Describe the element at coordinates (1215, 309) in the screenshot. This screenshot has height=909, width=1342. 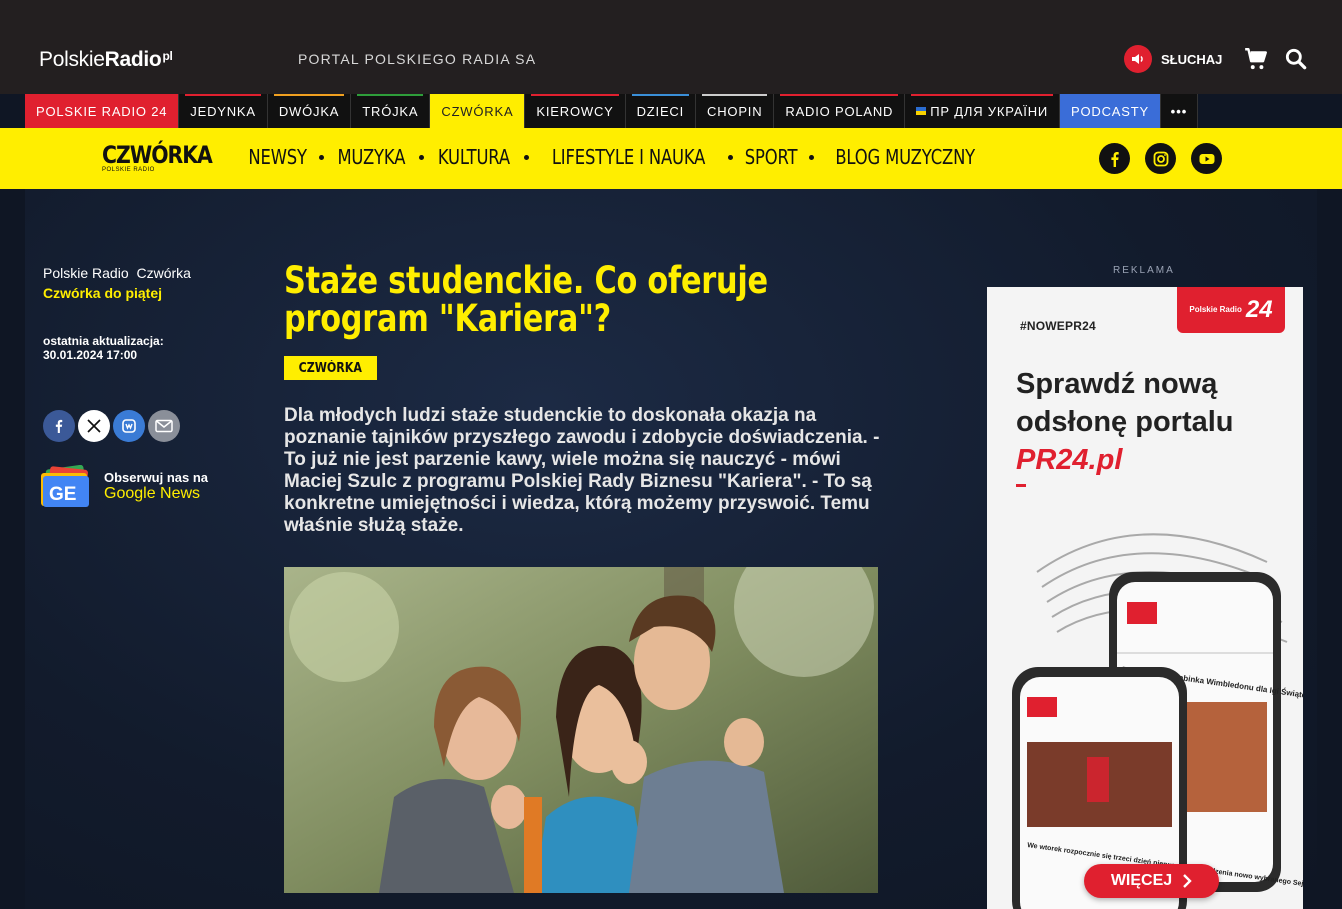
I see `pr24-logo-small: Polskie Radio` at that location.